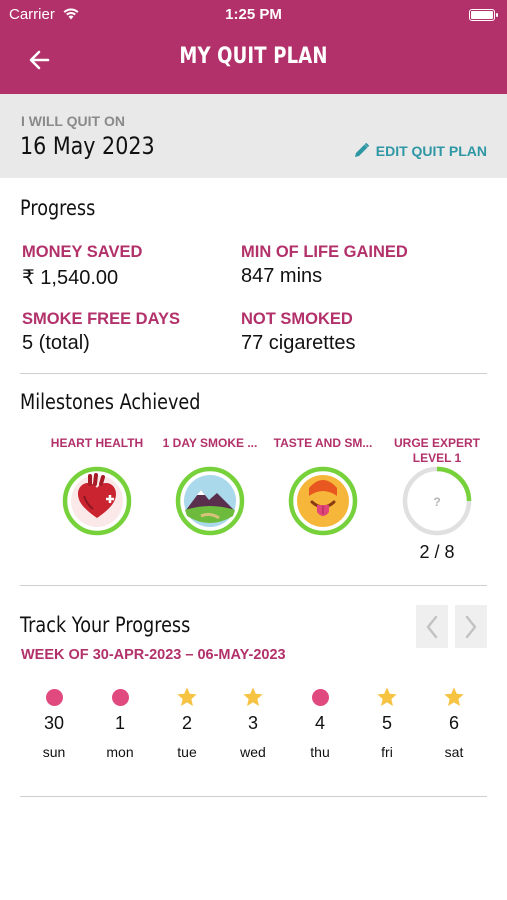 The width and height of the screenshot is (507, 900). Describe the element at coordinates (210, 501) in the screenshot. I see `landscape-icon` at that location.